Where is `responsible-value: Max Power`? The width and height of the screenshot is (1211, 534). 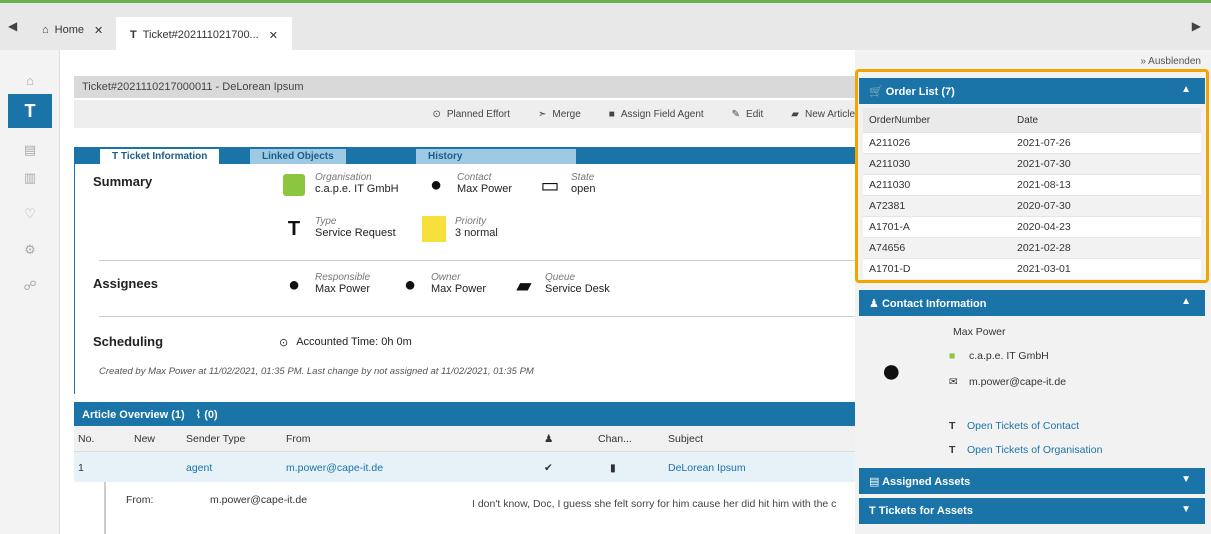 responsible-value: Max Power is located at coordinates (342, 289).